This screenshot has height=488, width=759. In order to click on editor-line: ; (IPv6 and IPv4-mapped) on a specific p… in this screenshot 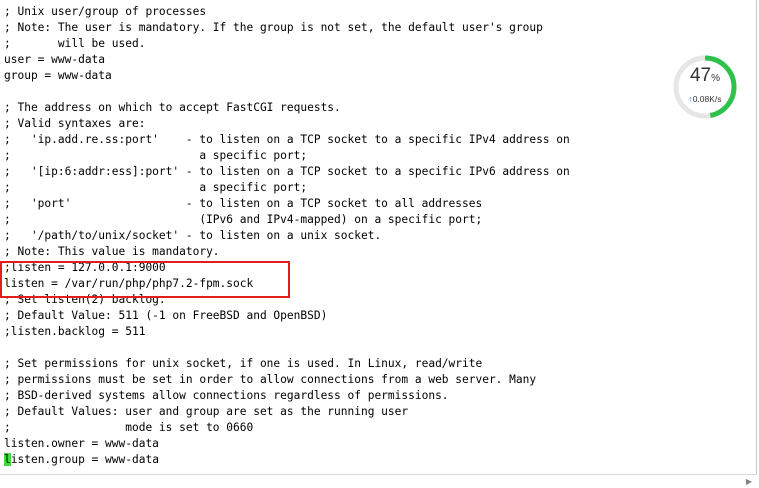, I will do `click(243, 219)`.